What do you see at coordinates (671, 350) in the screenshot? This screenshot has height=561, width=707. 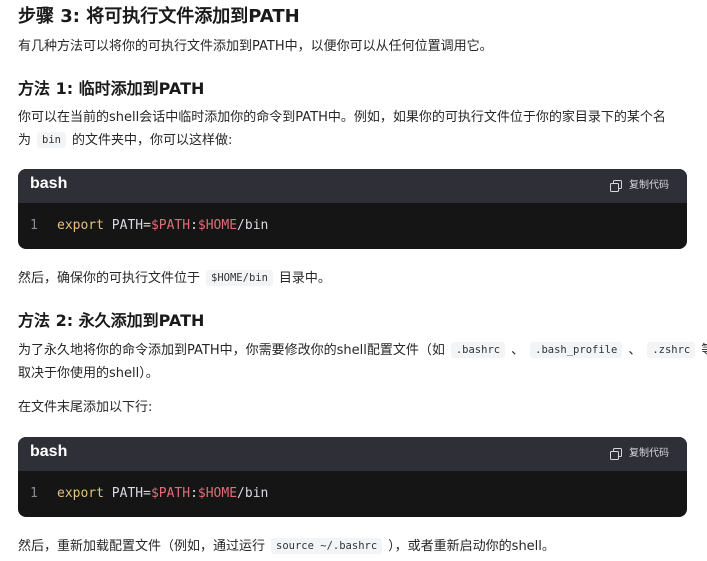 I see `inline-code-zshrc: .zshrc` at bounding box center [671, 350].